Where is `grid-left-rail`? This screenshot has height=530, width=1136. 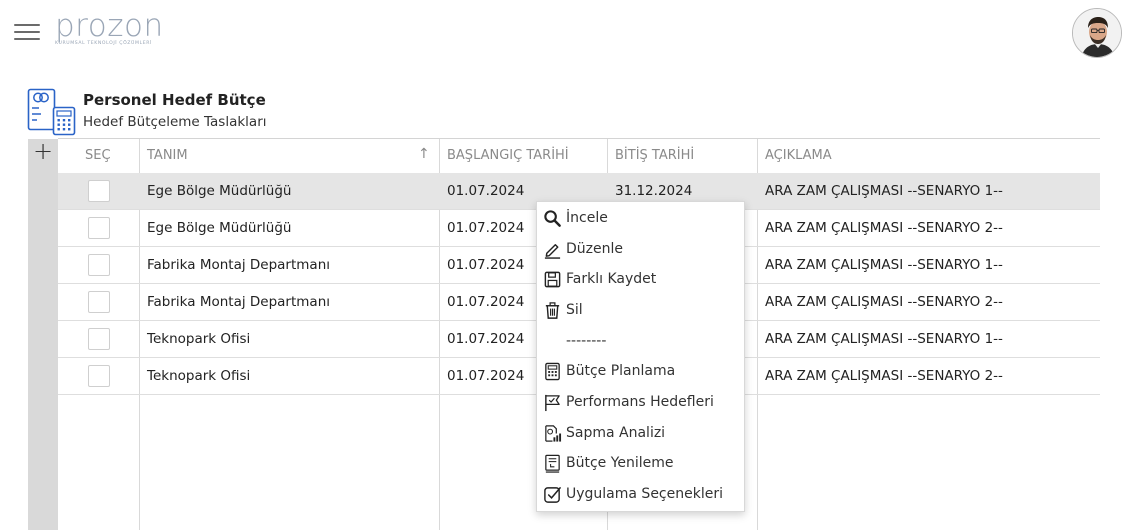
grid-left-rail is located at coordinates (43, 334).